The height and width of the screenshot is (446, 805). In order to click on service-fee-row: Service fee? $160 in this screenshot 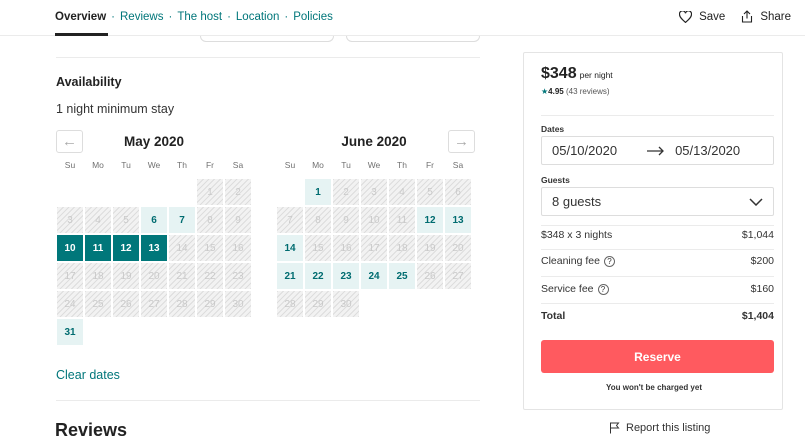, I will do `click(657, 289)`.